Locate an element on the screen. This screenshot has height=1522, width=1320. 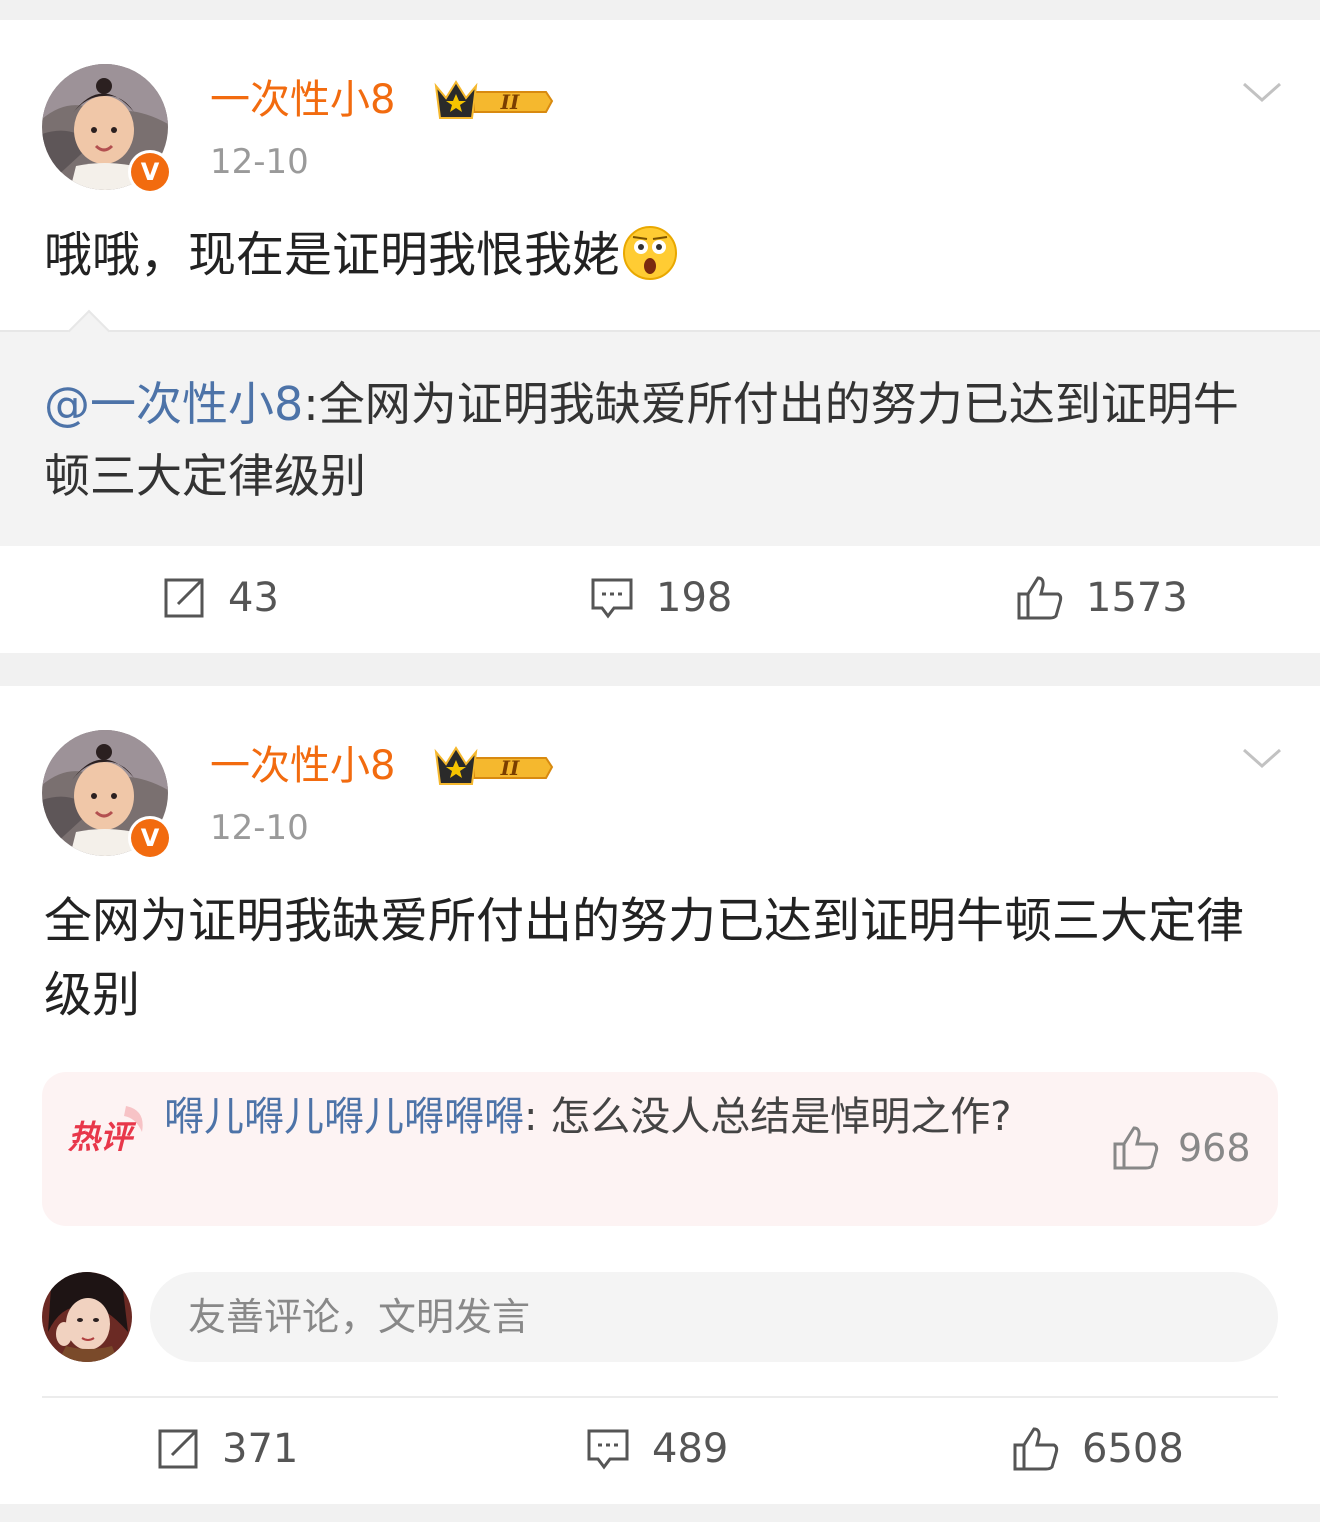
repost-button: 371 is located at coordinates (227, 1449).